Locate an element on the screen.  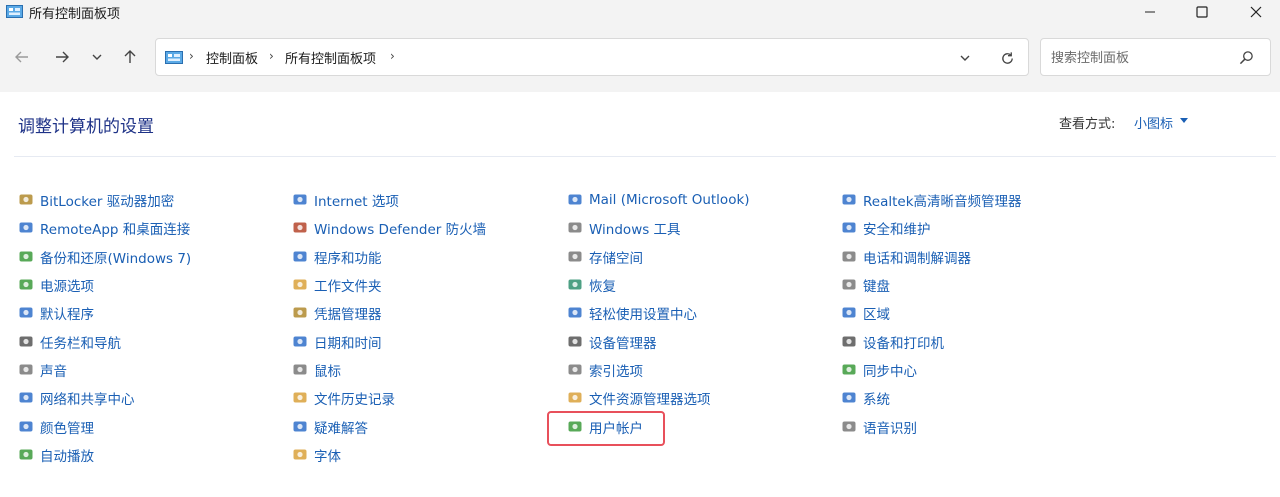
printer-icon is located at coordinates (849, 342).